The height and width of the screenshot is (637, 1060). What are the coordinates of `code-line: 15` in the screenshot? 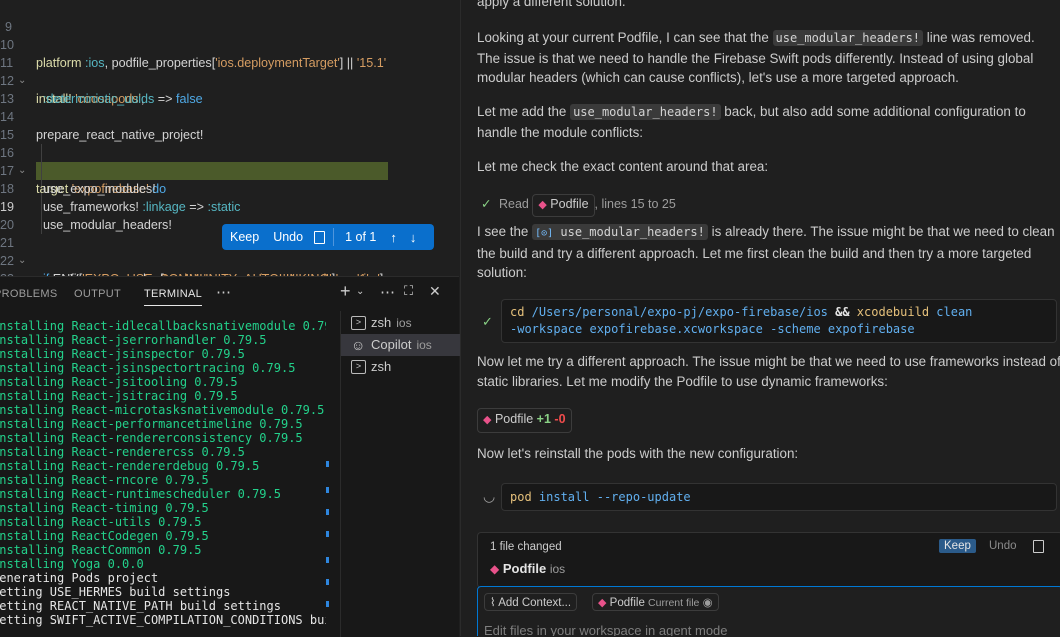 It's located at (229, 125).